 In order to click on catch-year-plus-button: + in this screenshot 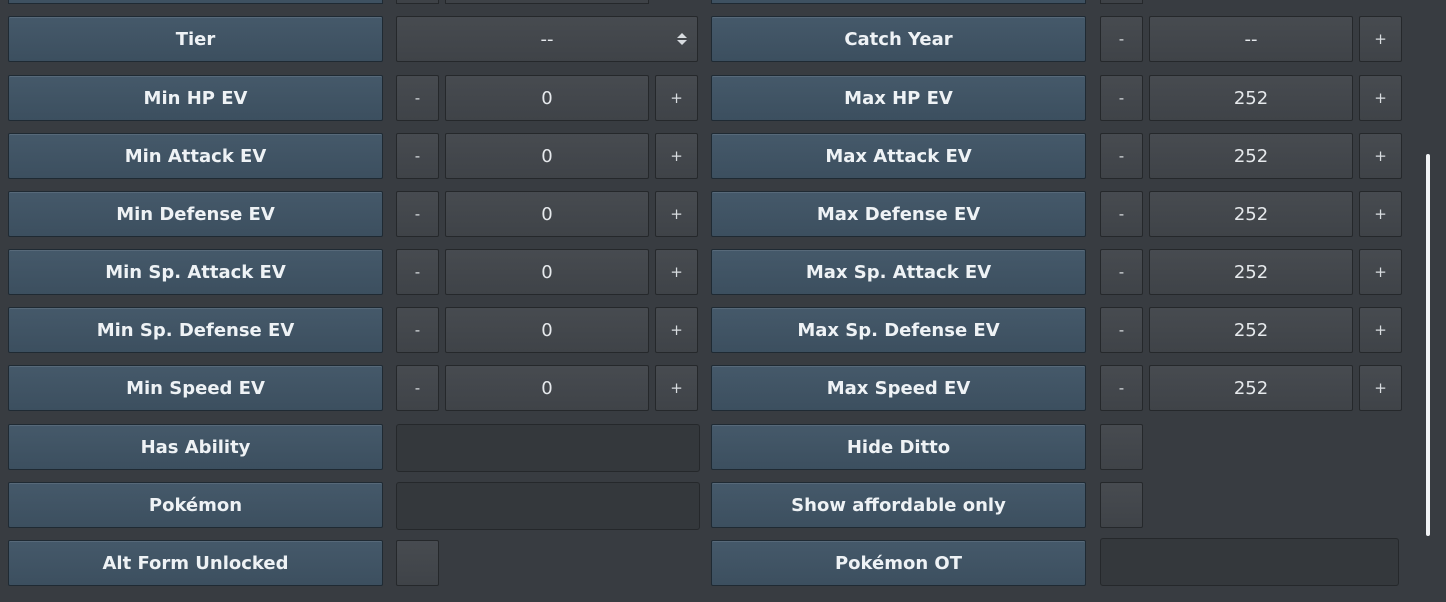, I will do `click(1380, 39)`.